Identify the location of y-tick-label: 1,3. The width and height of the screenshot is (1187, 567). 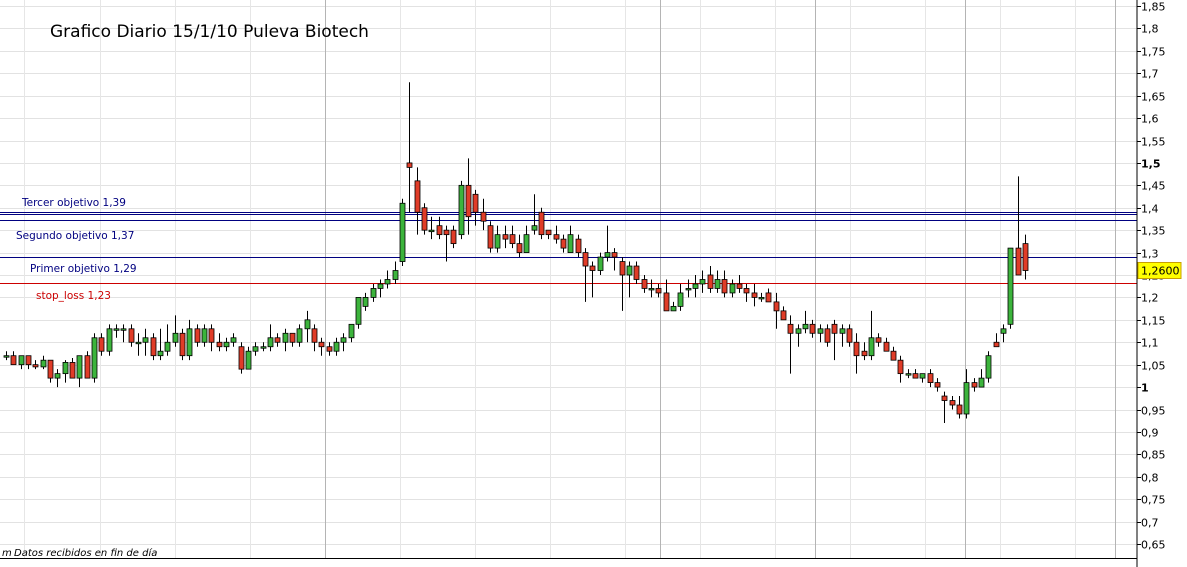
(1150, 254).